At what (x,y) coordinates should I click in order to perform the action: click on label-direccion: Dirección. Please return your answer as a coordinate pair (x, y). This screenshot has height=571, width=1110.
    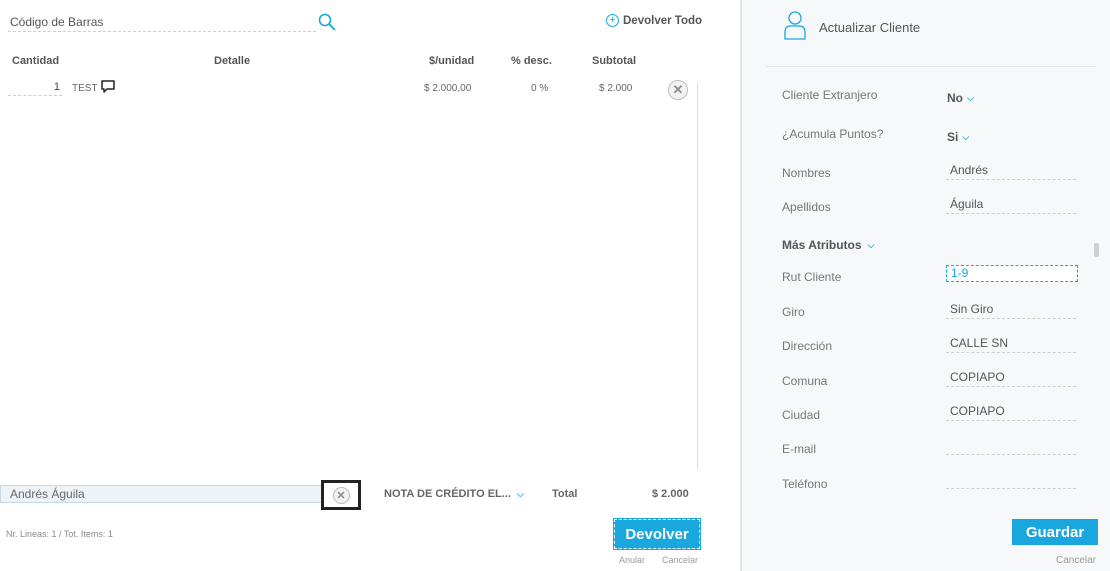
    Looking at the image, I should click on (807, 346).